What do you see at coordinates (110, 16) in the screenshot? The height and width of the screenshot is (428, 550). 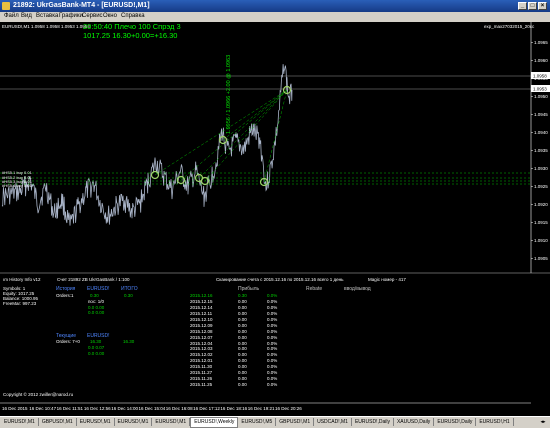 I see `menu-window: Окно` at bounding box center [110, 16].